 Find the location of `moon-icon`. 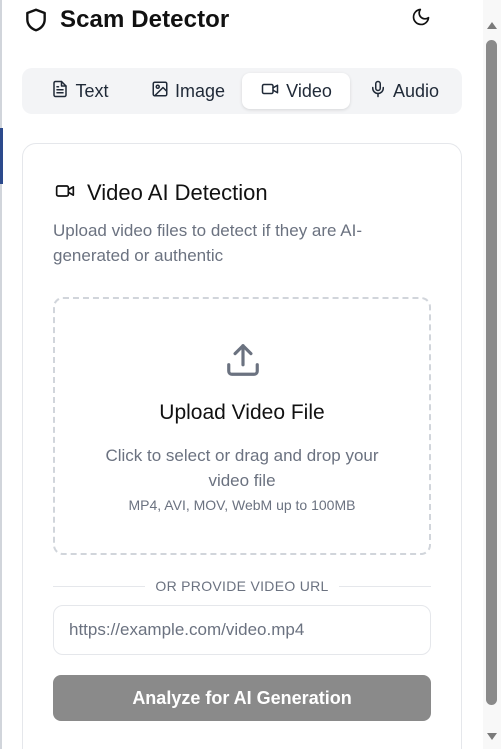

moon-icon is located at coordinates (421, 19).